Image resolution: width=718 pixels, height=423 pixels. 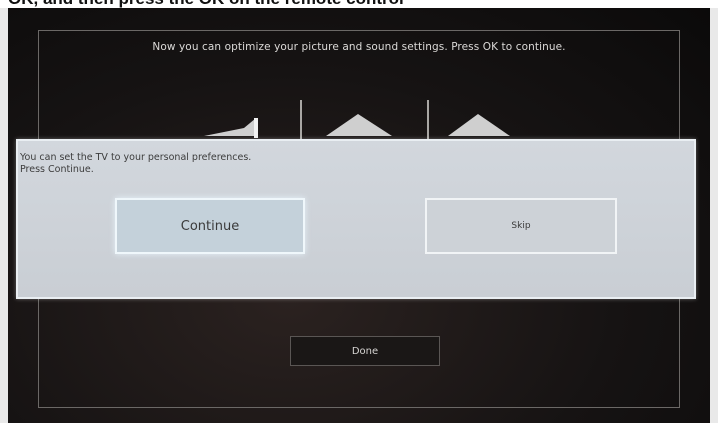 I want to click on sound-setting-icon, so click(x=359, y=125).